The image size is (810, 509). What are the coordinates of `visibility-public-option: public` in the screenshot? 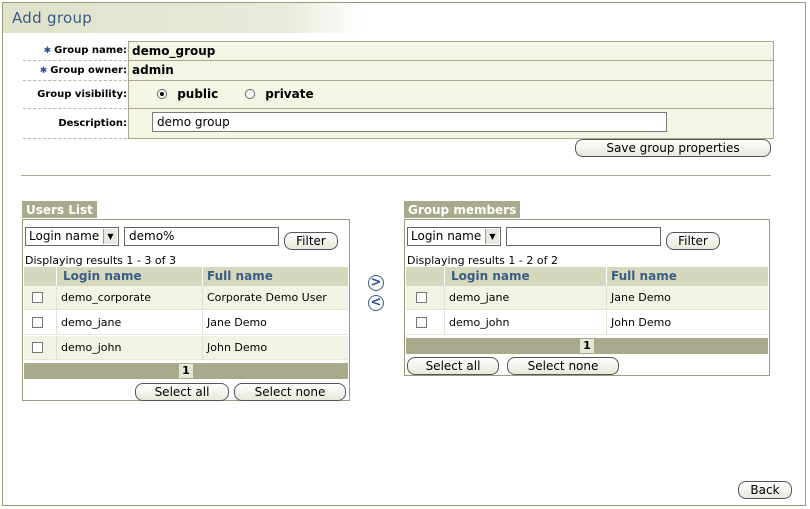 It's located at (187, 94).